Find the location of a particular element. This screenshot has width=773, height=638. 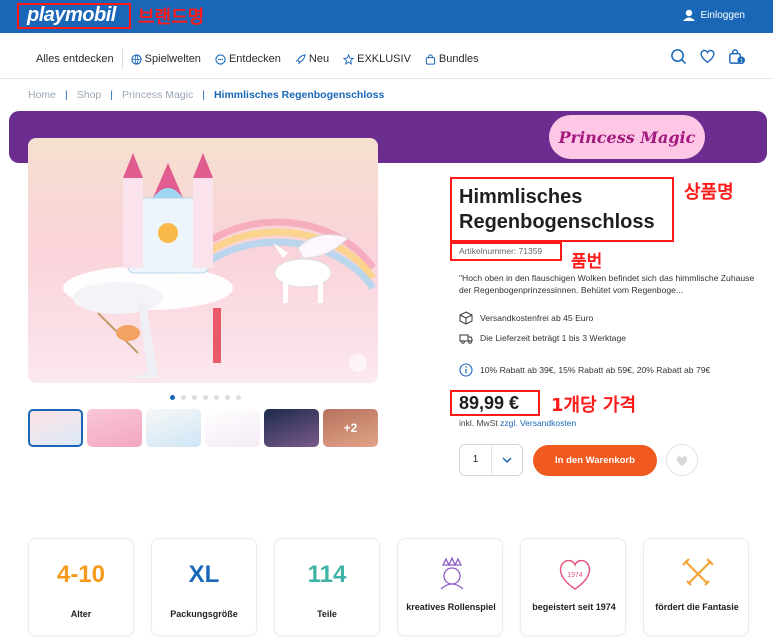

nav-exklusiv: EXKLUSIV is located at coordinates (377, 59).